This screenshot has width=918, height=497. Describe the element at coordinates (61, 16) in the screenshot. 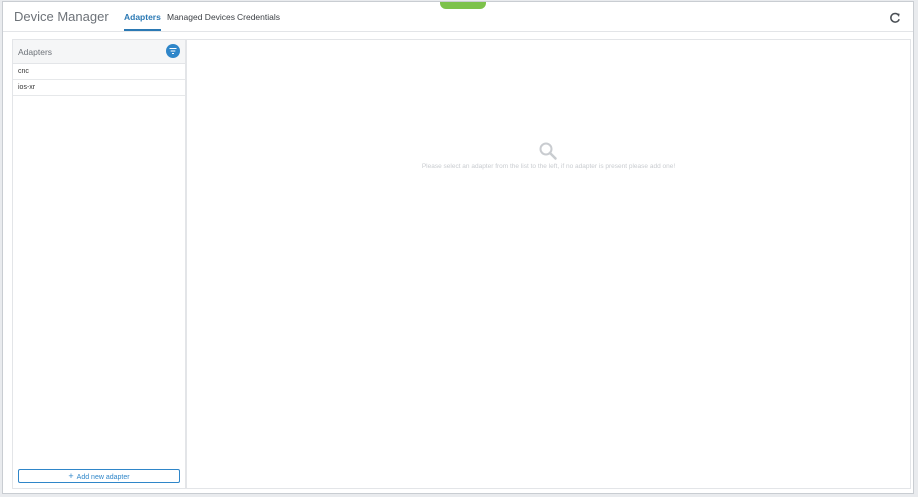

I see `app-title: Device Manager` at that location.